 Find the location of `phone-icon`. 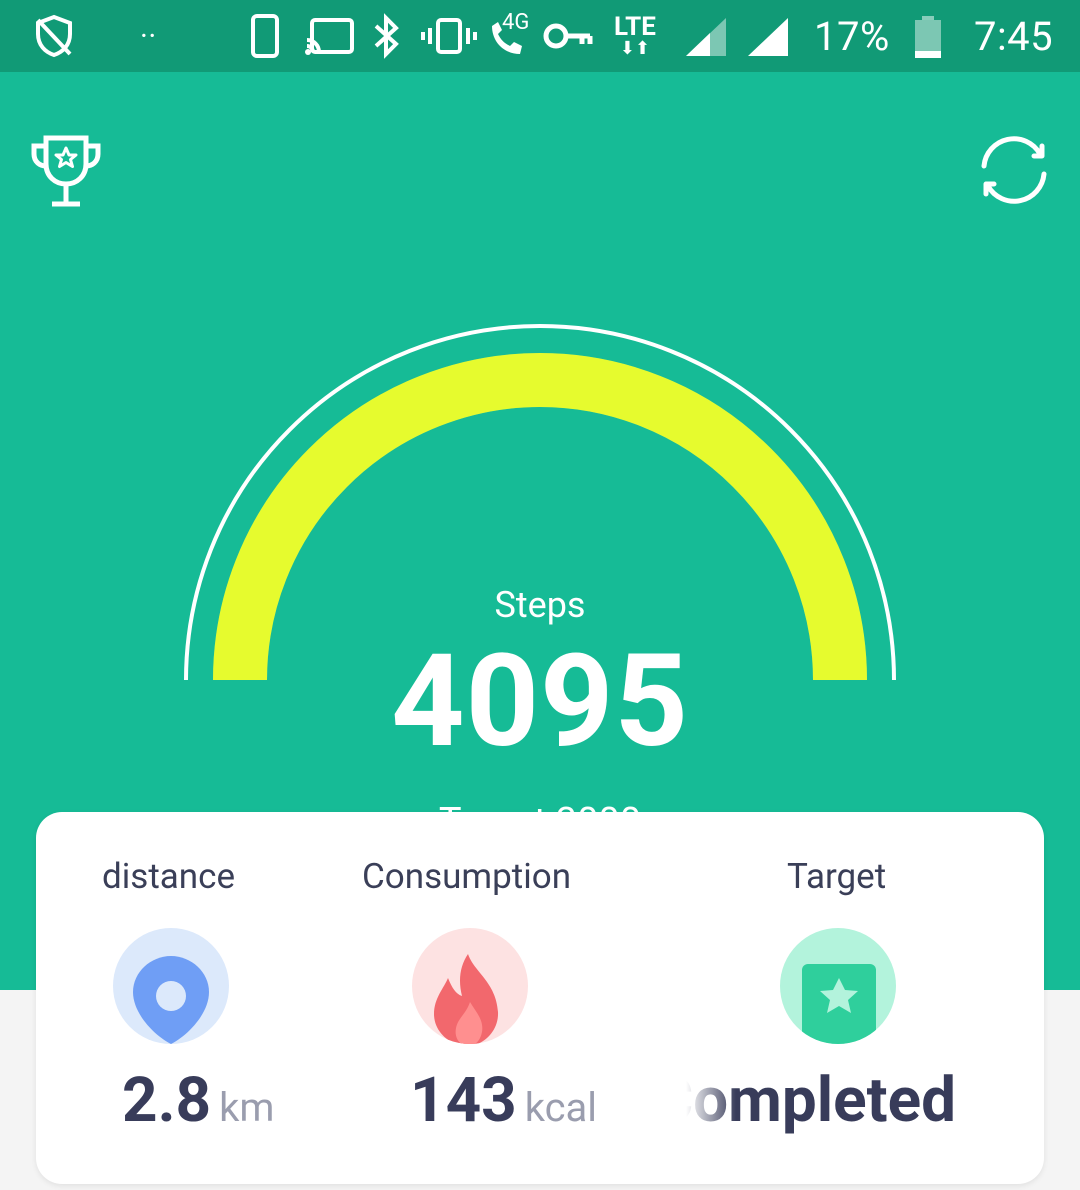

phone-icon is located at coordinates (265, 36).